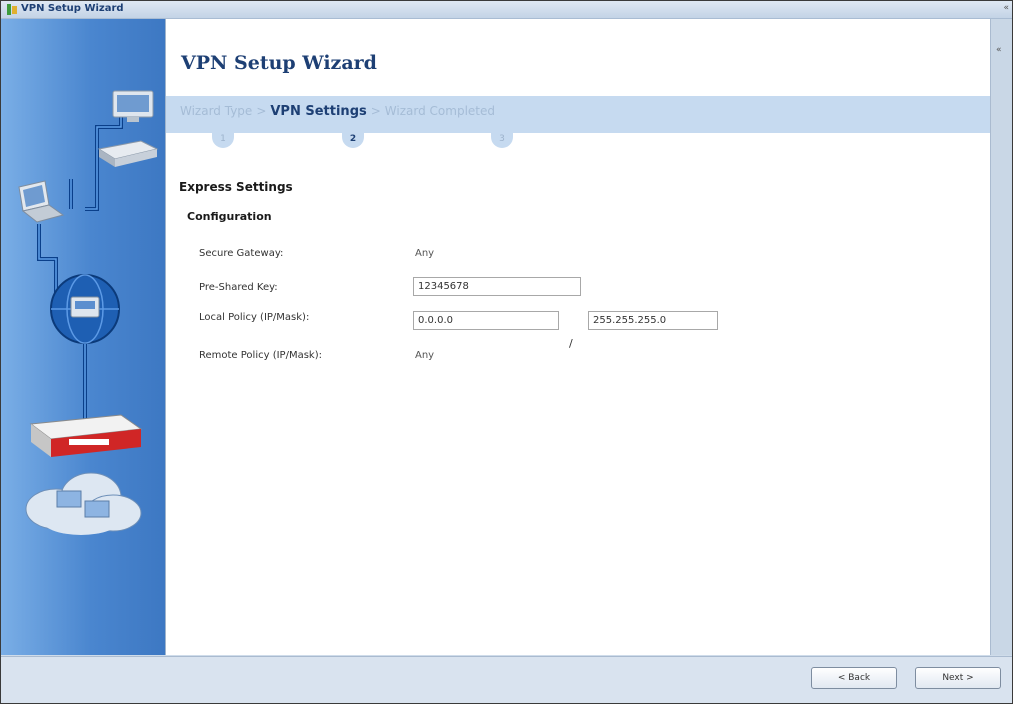 Image resolution: width=1013 pixels, height=704 pixels. I want to click on cloud-network-icon, so click(83, 503).